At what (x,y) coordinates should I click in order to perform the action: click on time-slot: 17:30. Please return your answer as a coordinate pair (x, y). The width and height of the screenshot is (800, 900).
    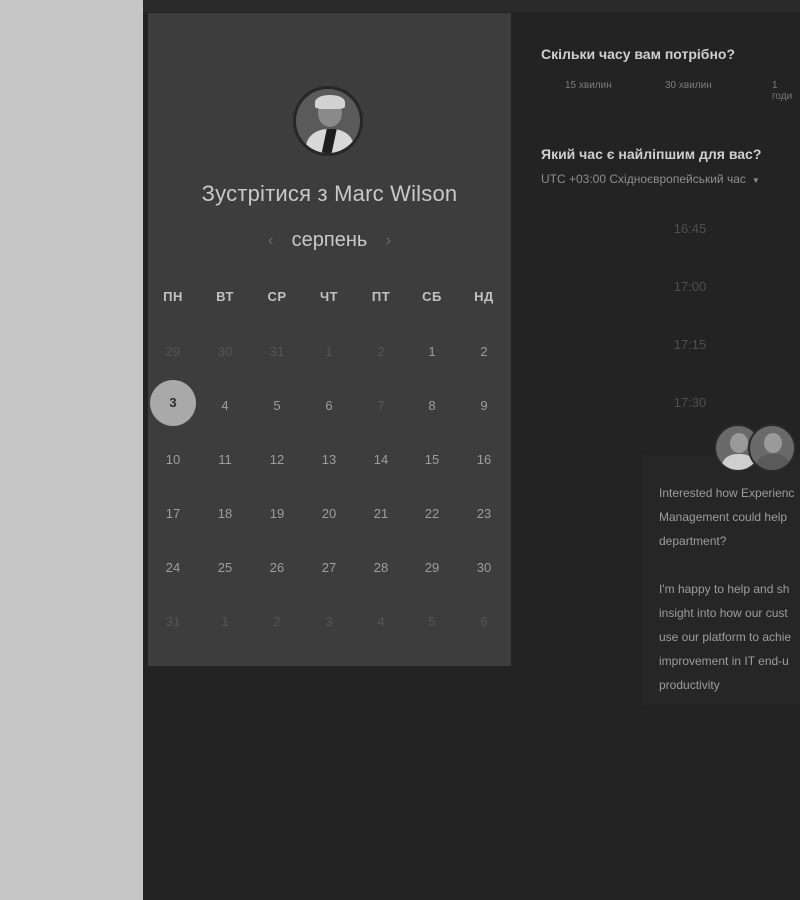
    Looking at the image, I should click on (670, 402).